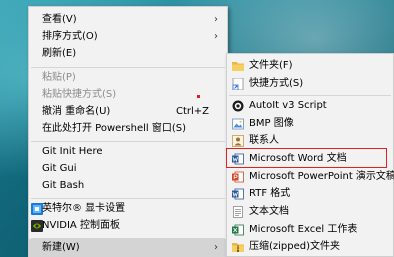  What do you see at coordinates (310, 66) in the screenshot?
I see `new-item-folder: 文件夹(F)` at bounding box center [310, 66].